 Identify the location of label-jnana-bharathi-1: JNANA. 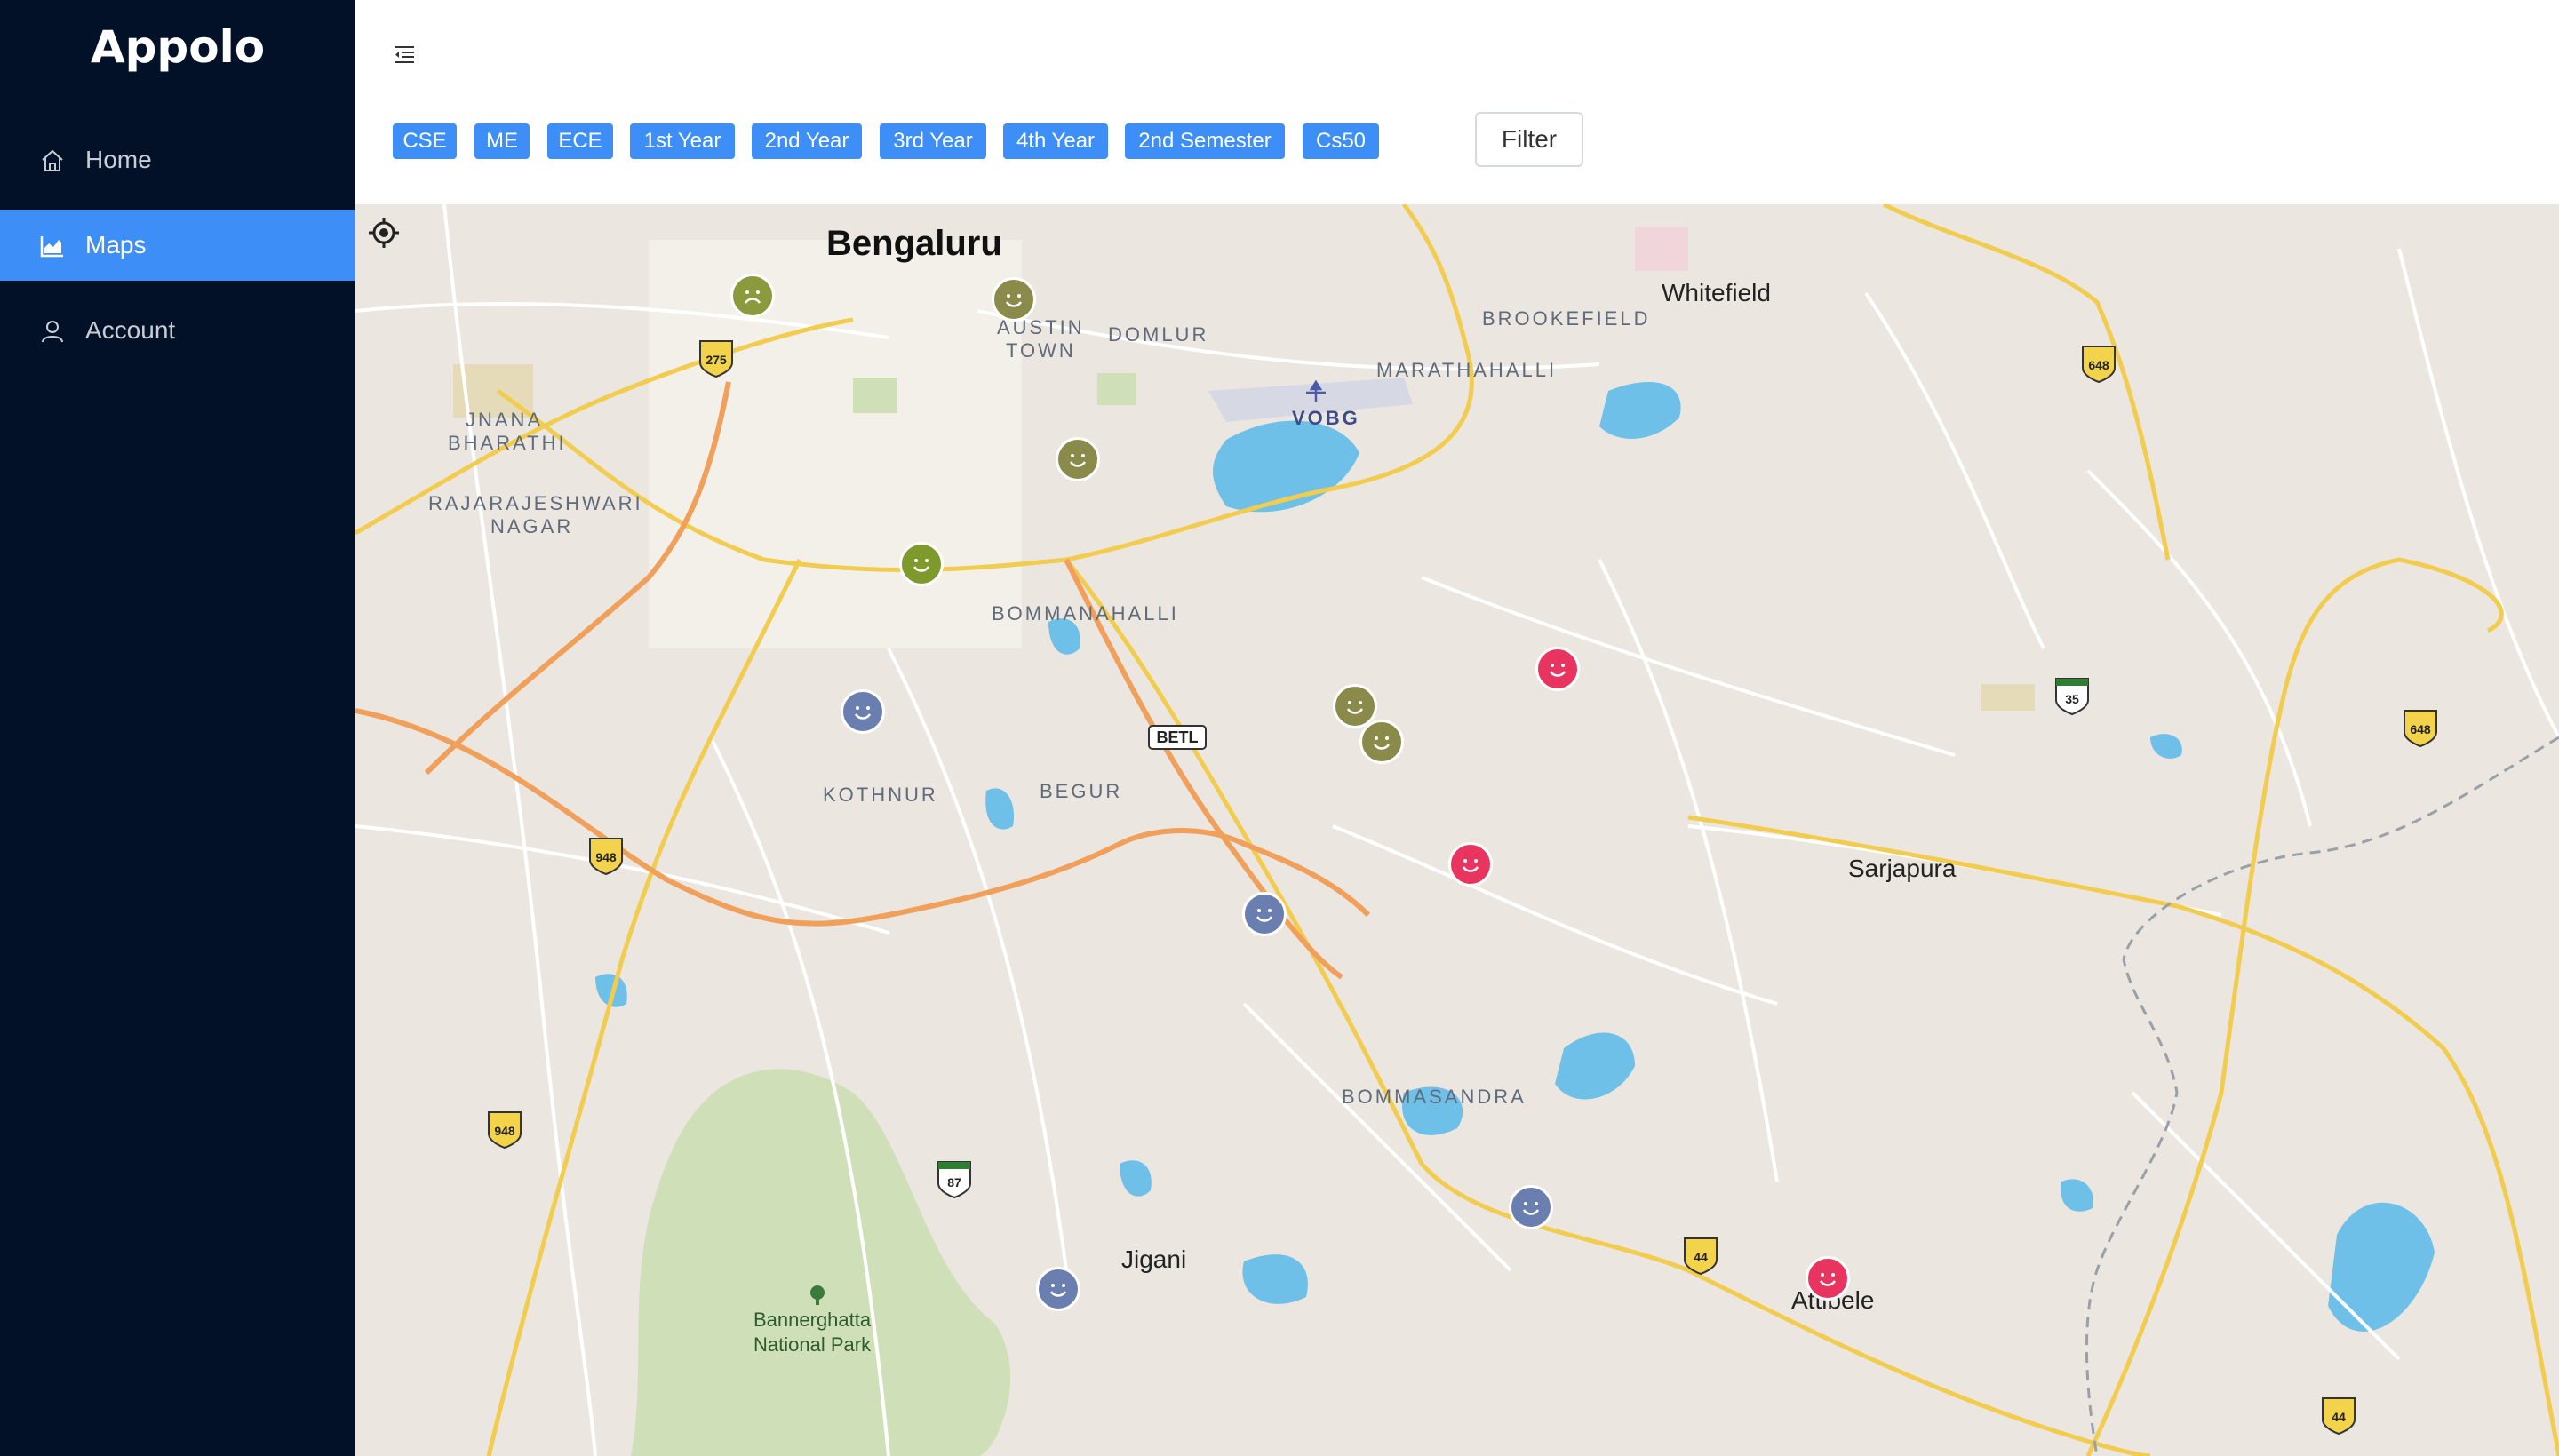
(505, 420).